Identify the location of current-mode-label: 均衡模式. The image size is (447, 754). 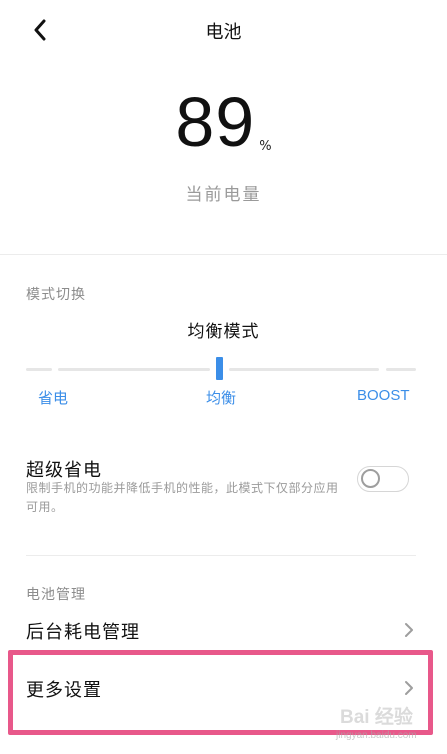
(223, 332).